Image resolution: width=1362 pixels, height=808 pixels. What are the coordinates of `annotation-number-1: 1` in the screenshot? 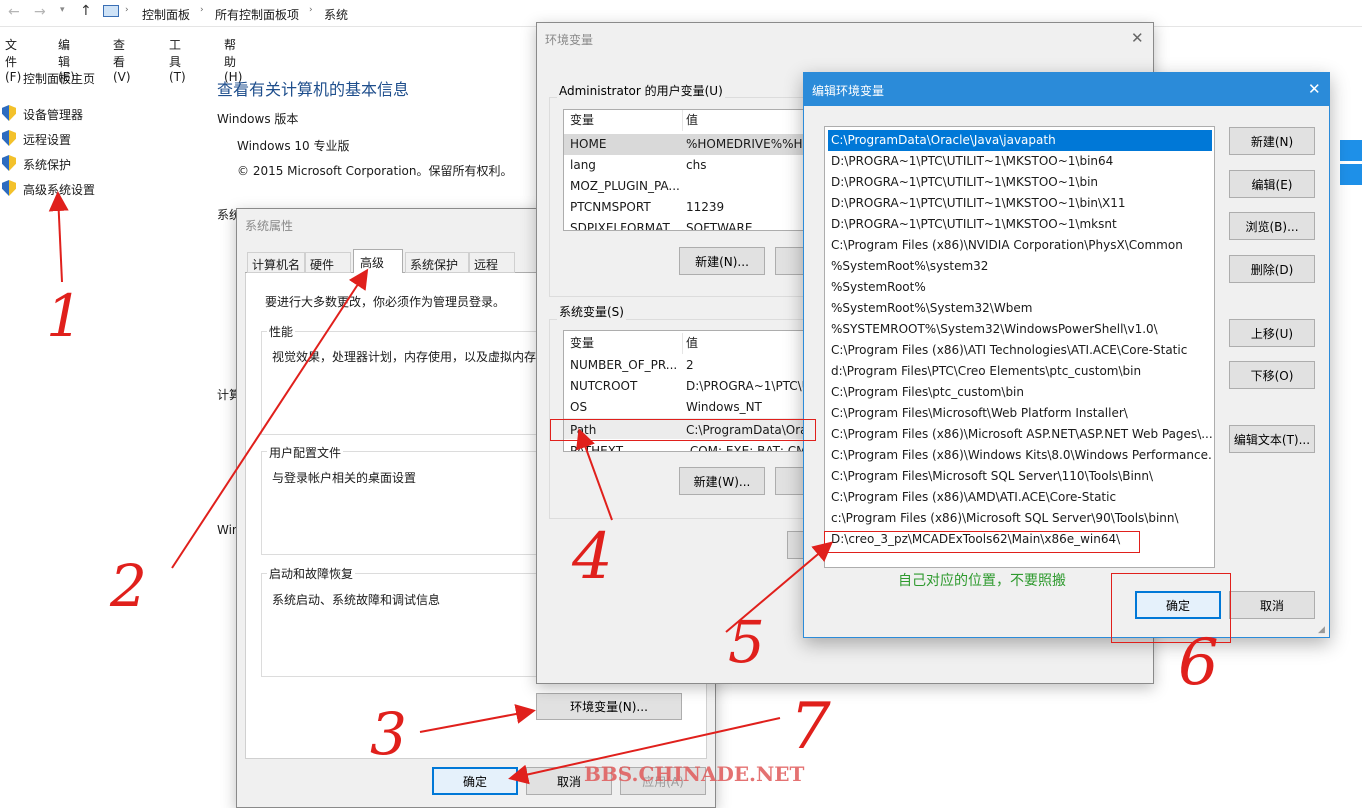 It's located at (64, 316).